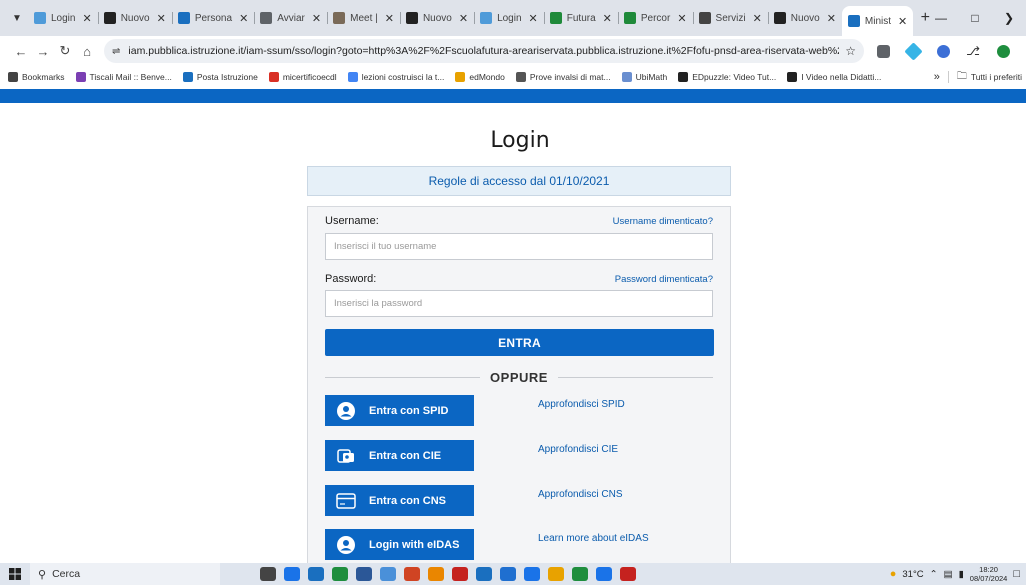  I want to click on tab: Servizi ✕, so click(730, 18).